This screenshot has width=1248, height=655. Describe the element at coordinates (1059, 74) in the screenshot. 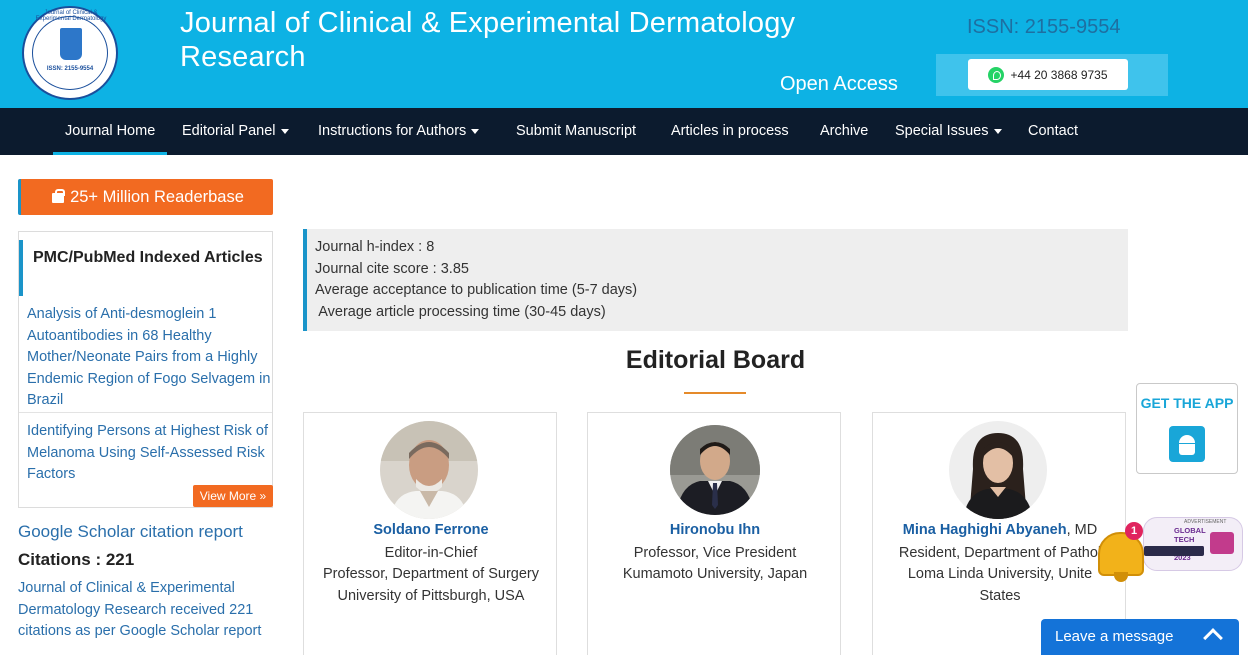

I see `phone-number: +44 20 3868 9735` at that location.